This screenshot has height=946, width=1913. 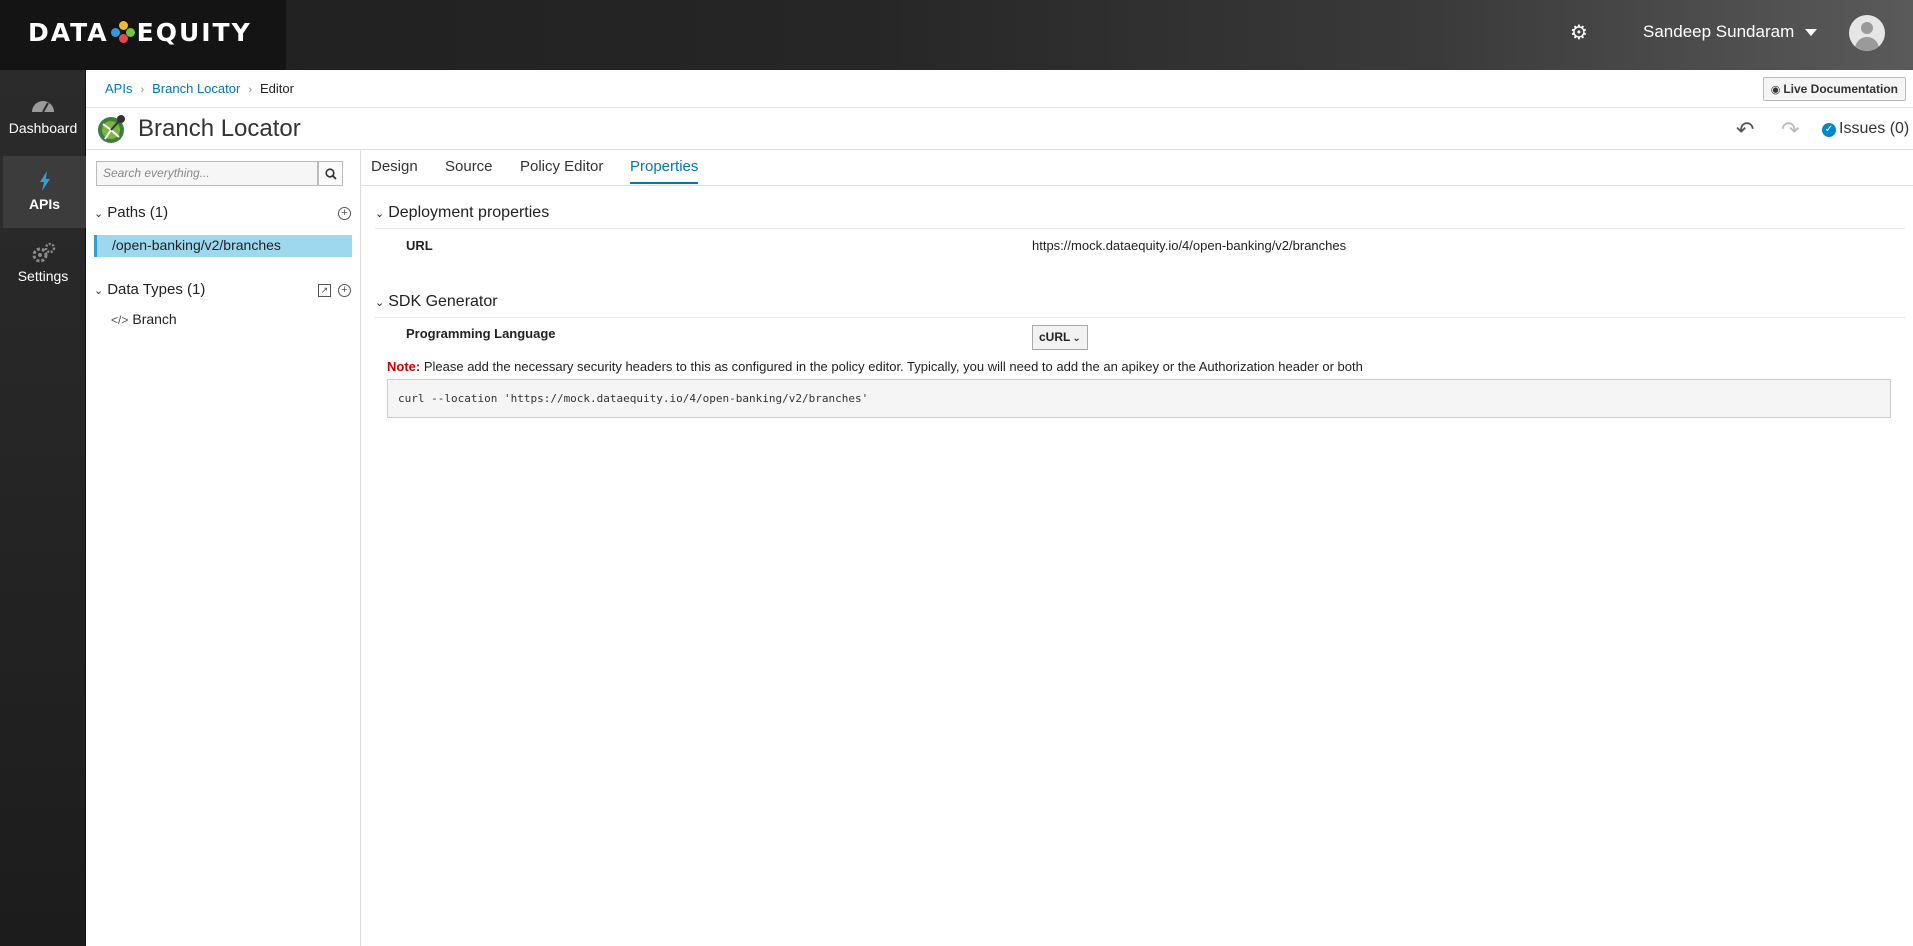 I want to click on tab-policy-editor: Policy Editor, so click(x=561, y=170).